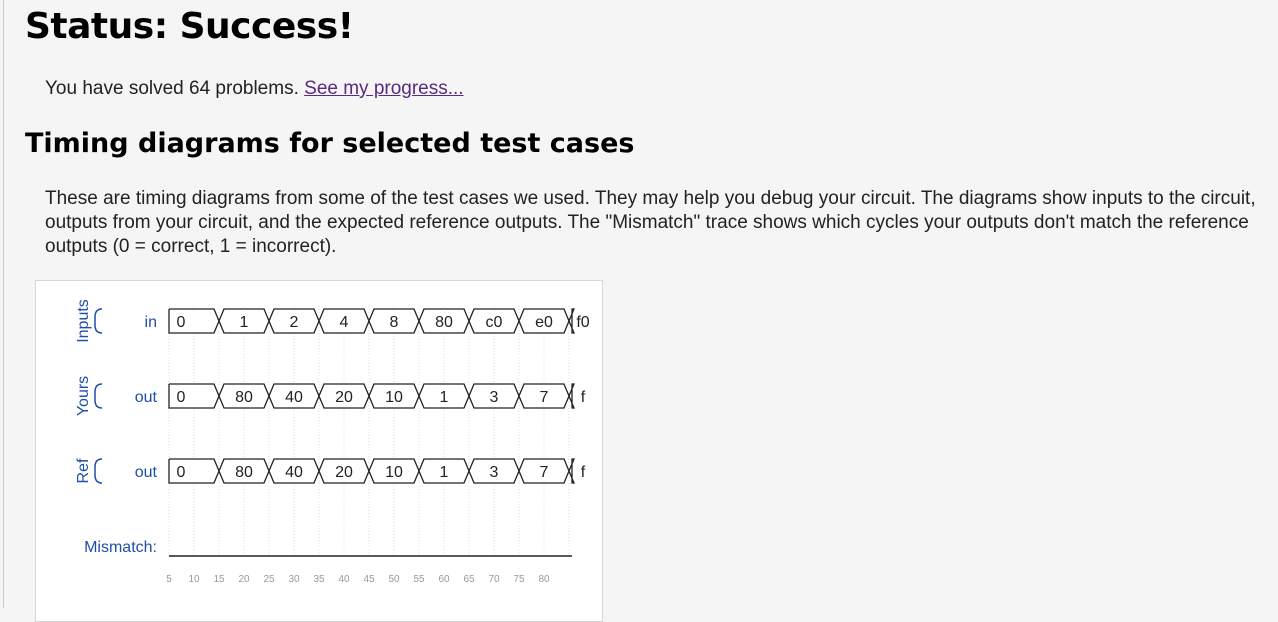 Image resolution: width=1278 pixels, height=622 pixels. I want to click on group-label-yours: Yours, so click(83, 396).